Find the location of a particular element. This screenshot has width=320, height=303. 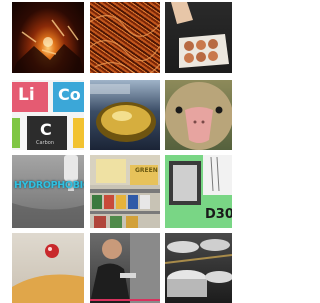

tile-duck is located at coordinates (198, 115).